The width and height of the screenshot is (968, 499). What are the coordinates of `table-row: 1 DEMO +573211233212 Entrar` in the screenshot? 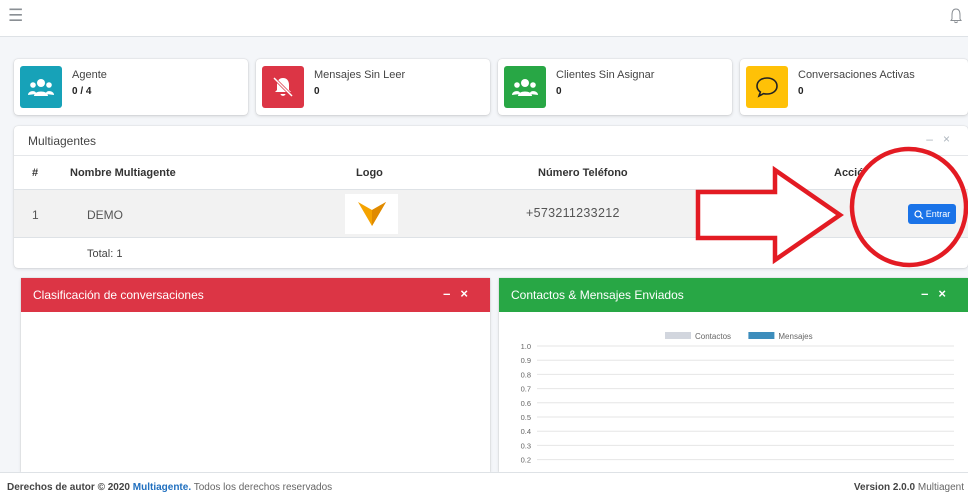 It's located at (491, 214).